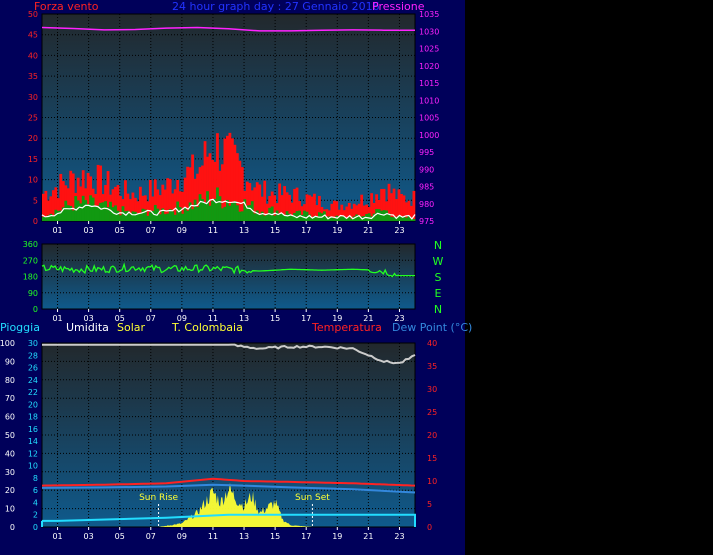 The image size is (713, 555). Describe the element at coordinates (10, 472) in the screenshot. I see `humidity-tick-label: 30` at that location.